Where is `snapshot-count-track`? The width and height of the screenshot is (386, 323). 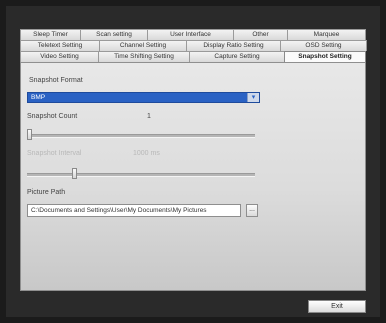 snapshot-count-track is located at coordinates (141, 136).